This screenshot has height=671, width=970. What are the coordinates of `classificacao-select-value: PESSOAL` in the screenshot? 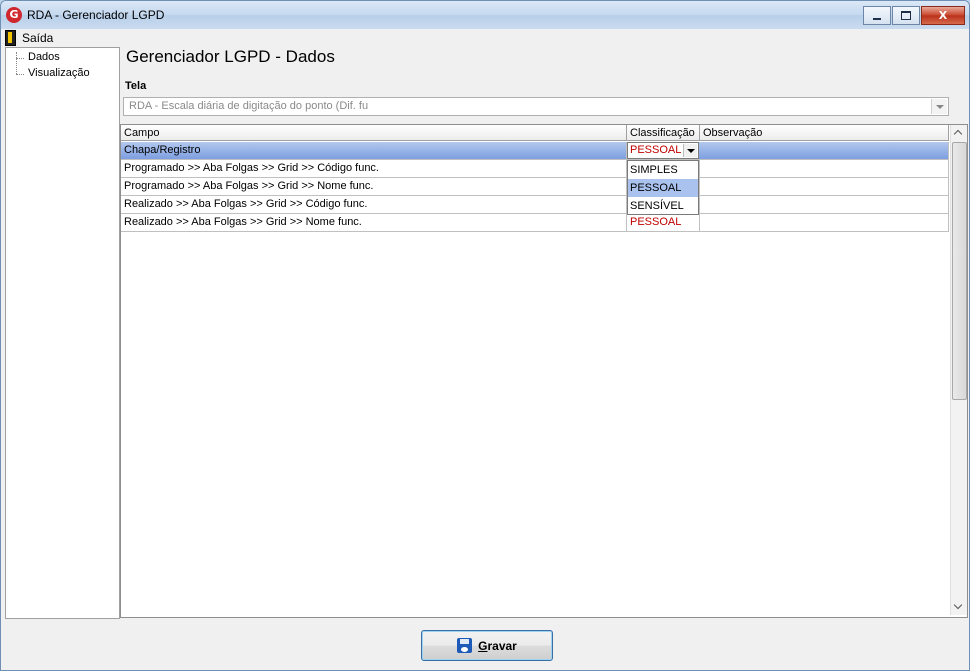 It's located at (656, 150).